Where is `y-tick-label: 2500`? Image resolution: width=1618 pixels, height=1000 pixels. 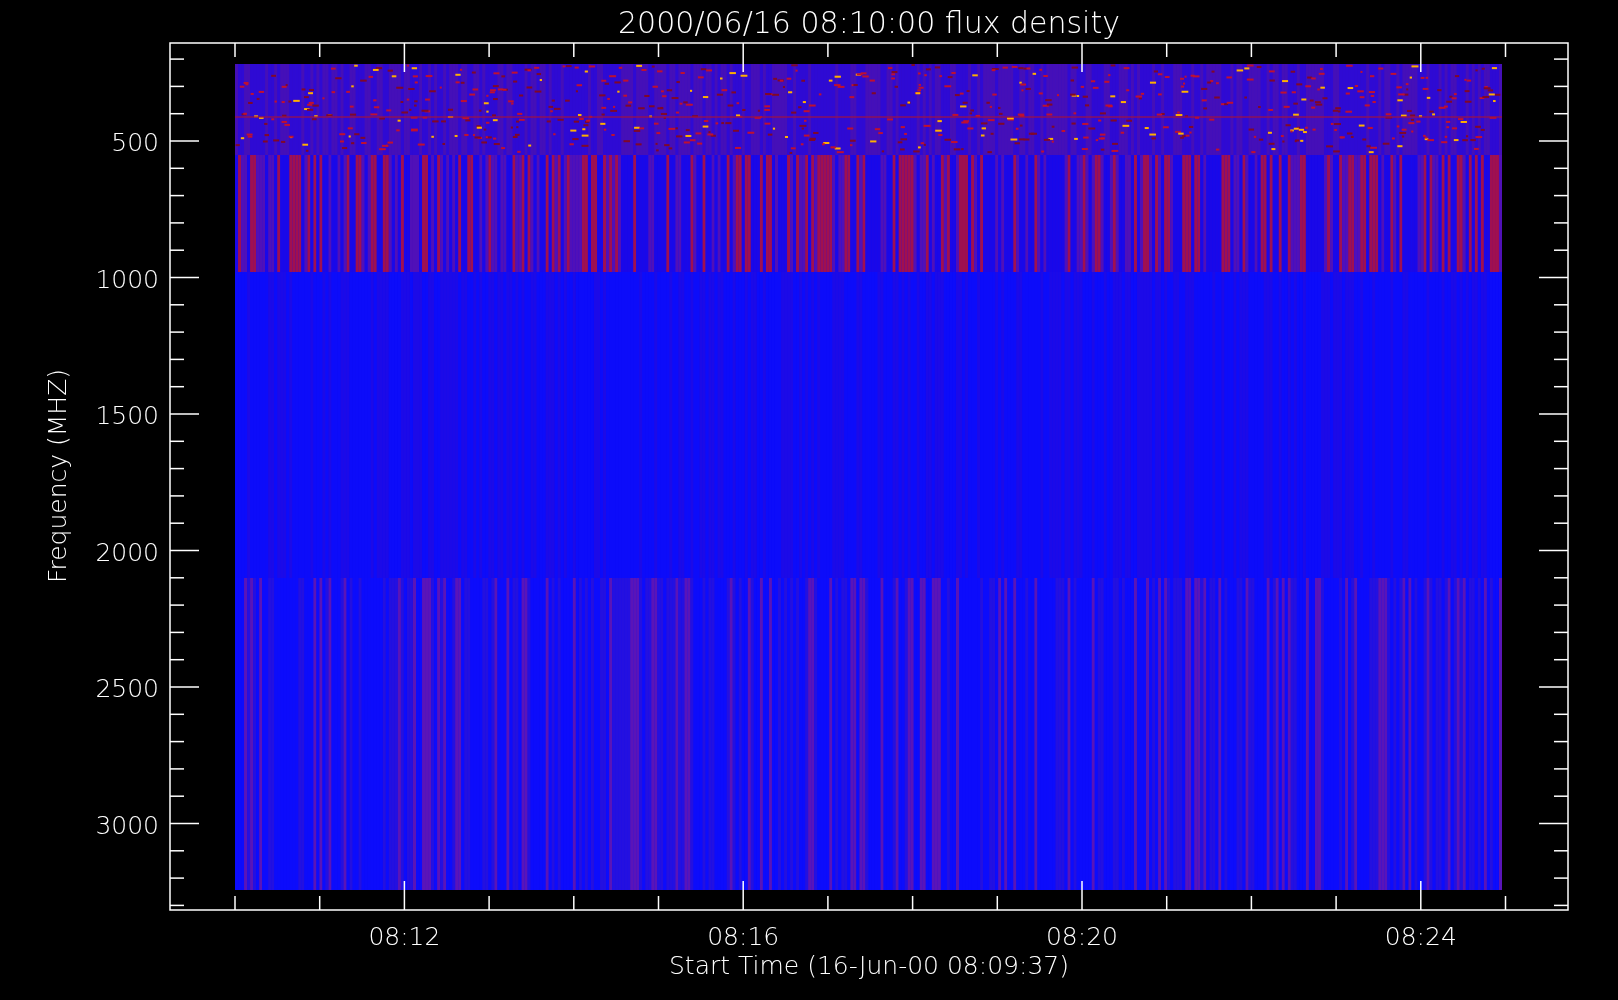 y-tick-label: 2500 is located at coordinates (127, 688).